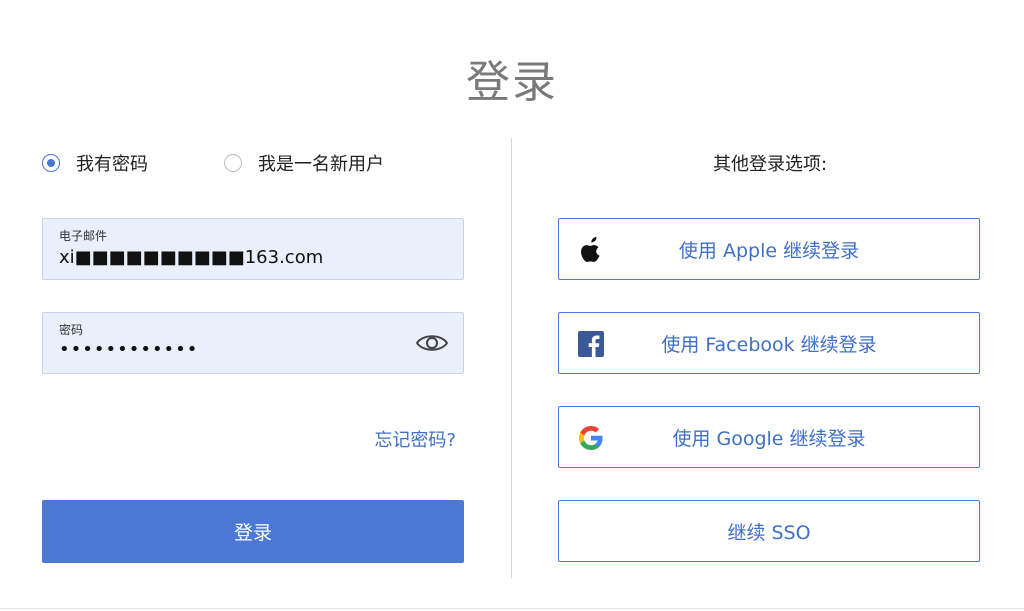 The image size is (1024, 611). I want to click on page-title: 登录, so click(512, 82).